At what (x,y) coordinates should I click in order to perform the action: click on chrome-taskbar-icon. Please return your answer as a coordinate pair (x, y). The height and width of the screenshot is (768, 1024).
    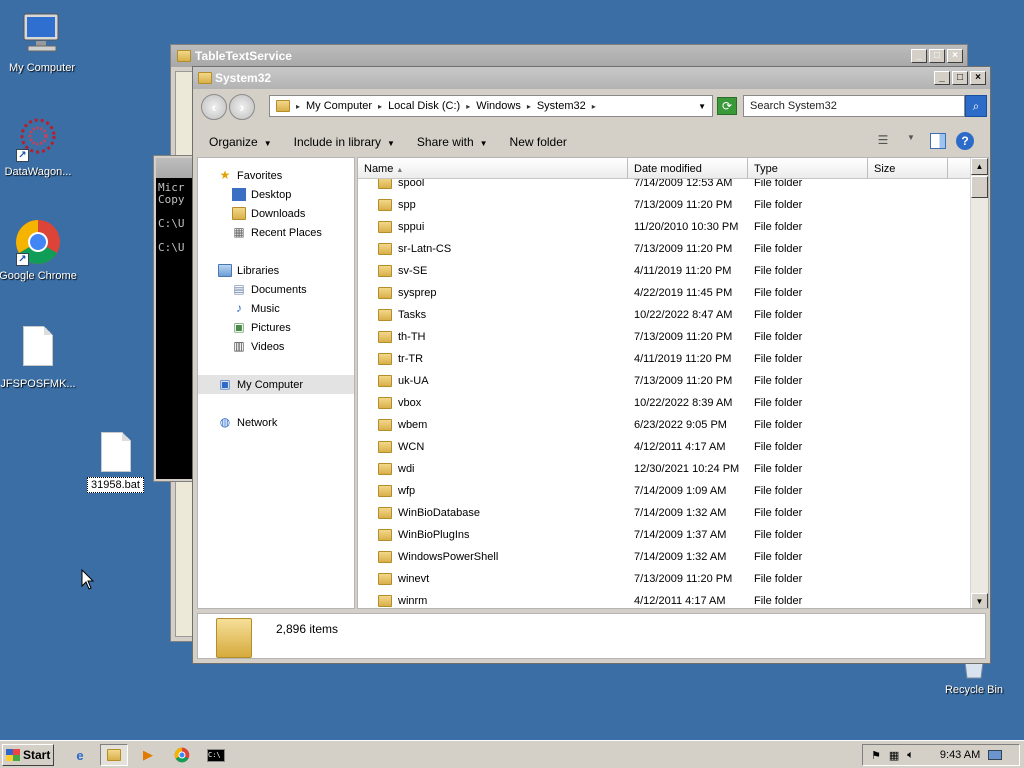
    Looking at the image, I should click on (182, 755).